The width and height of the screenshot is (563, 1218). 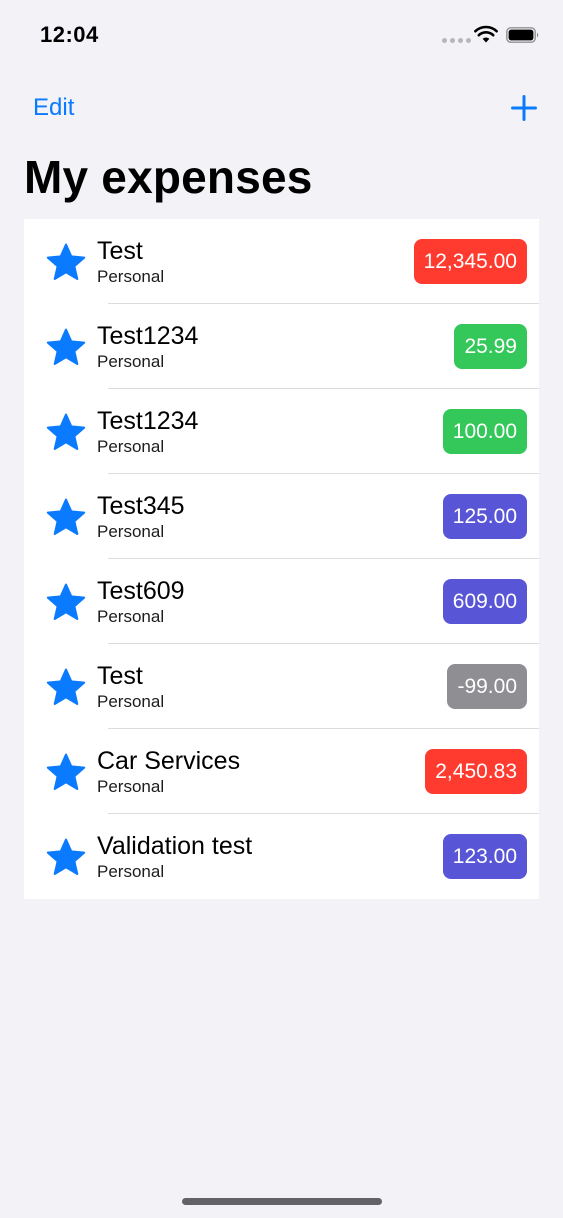 What do you see at coordinates (282, 1201) in the screenshot?
I see `home-indicator` at bounding box center [282, 1201].